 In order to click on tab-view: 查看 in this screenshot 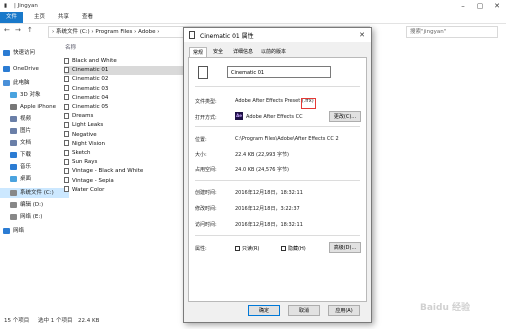, I will do `click(87, 17)`.